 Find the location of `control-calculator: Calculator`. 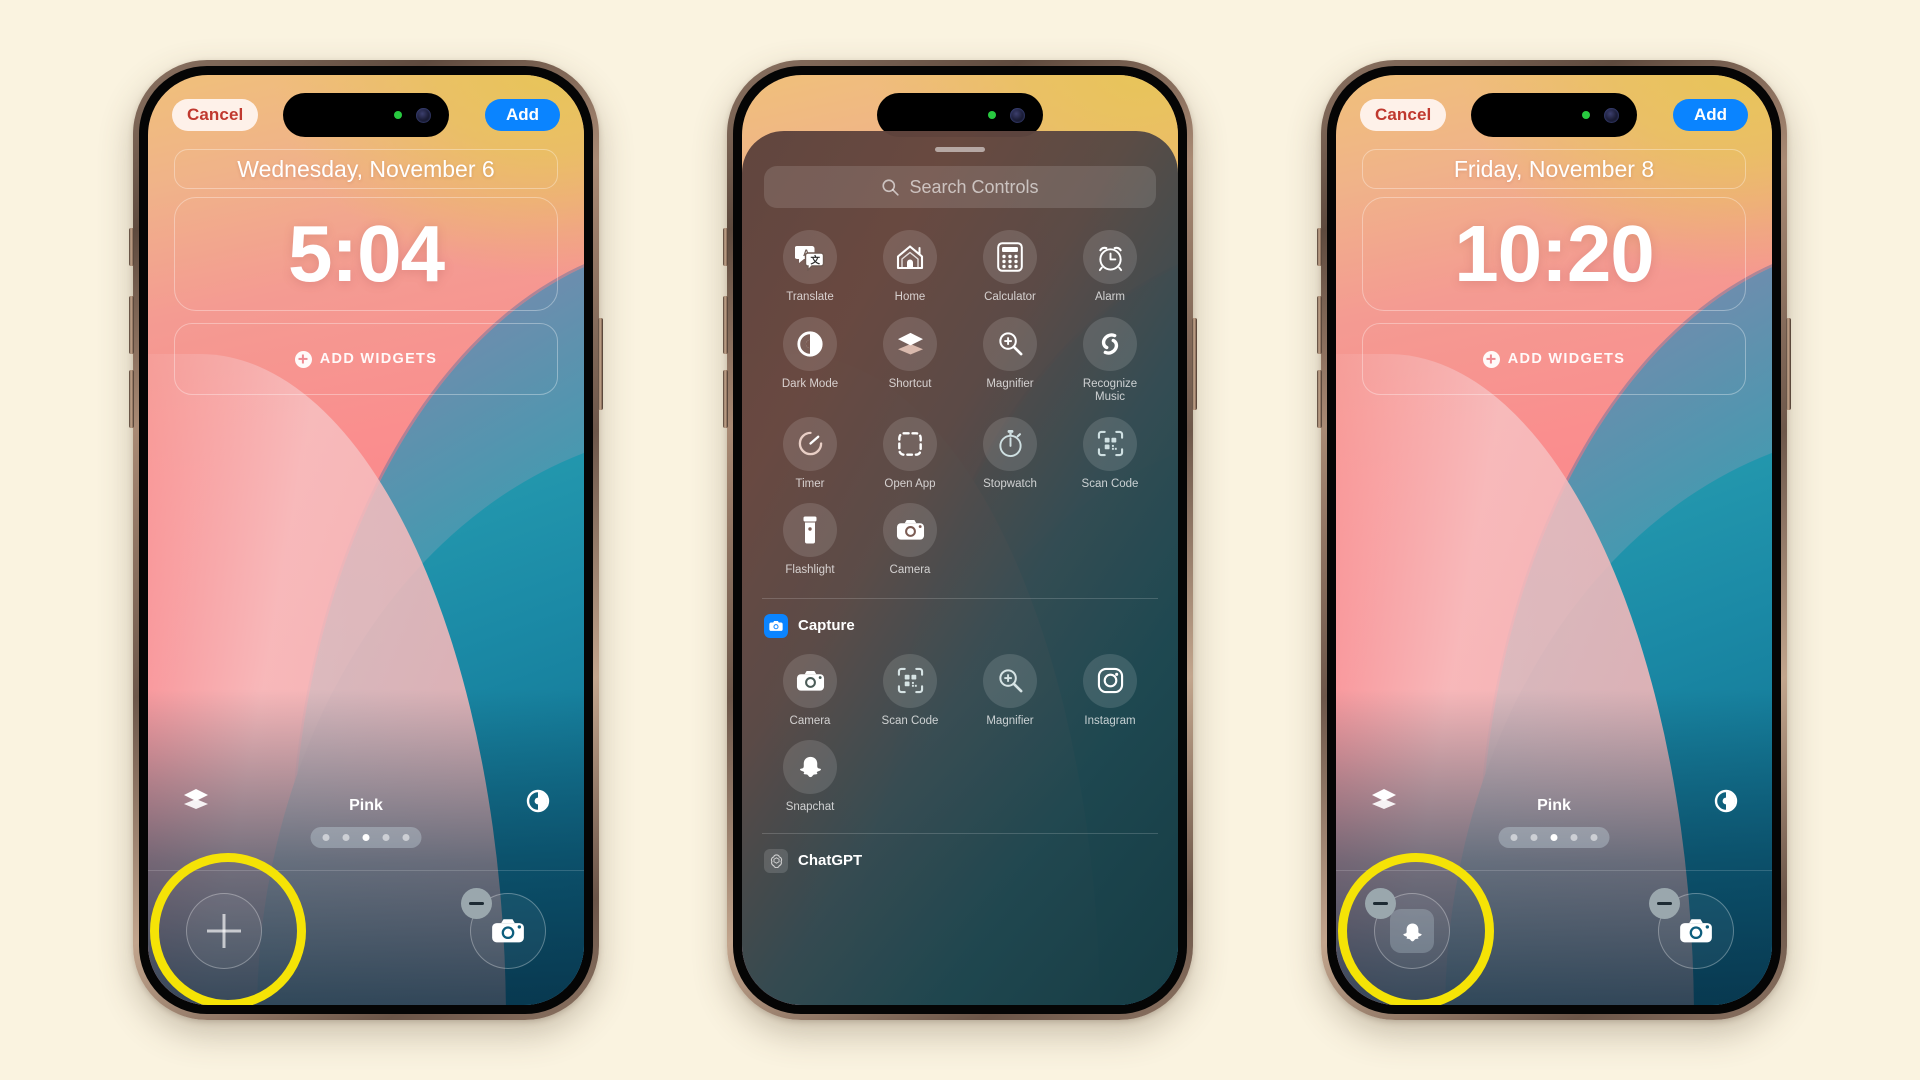

control-calculator: Calculator is located at coordinates (1010, 267).